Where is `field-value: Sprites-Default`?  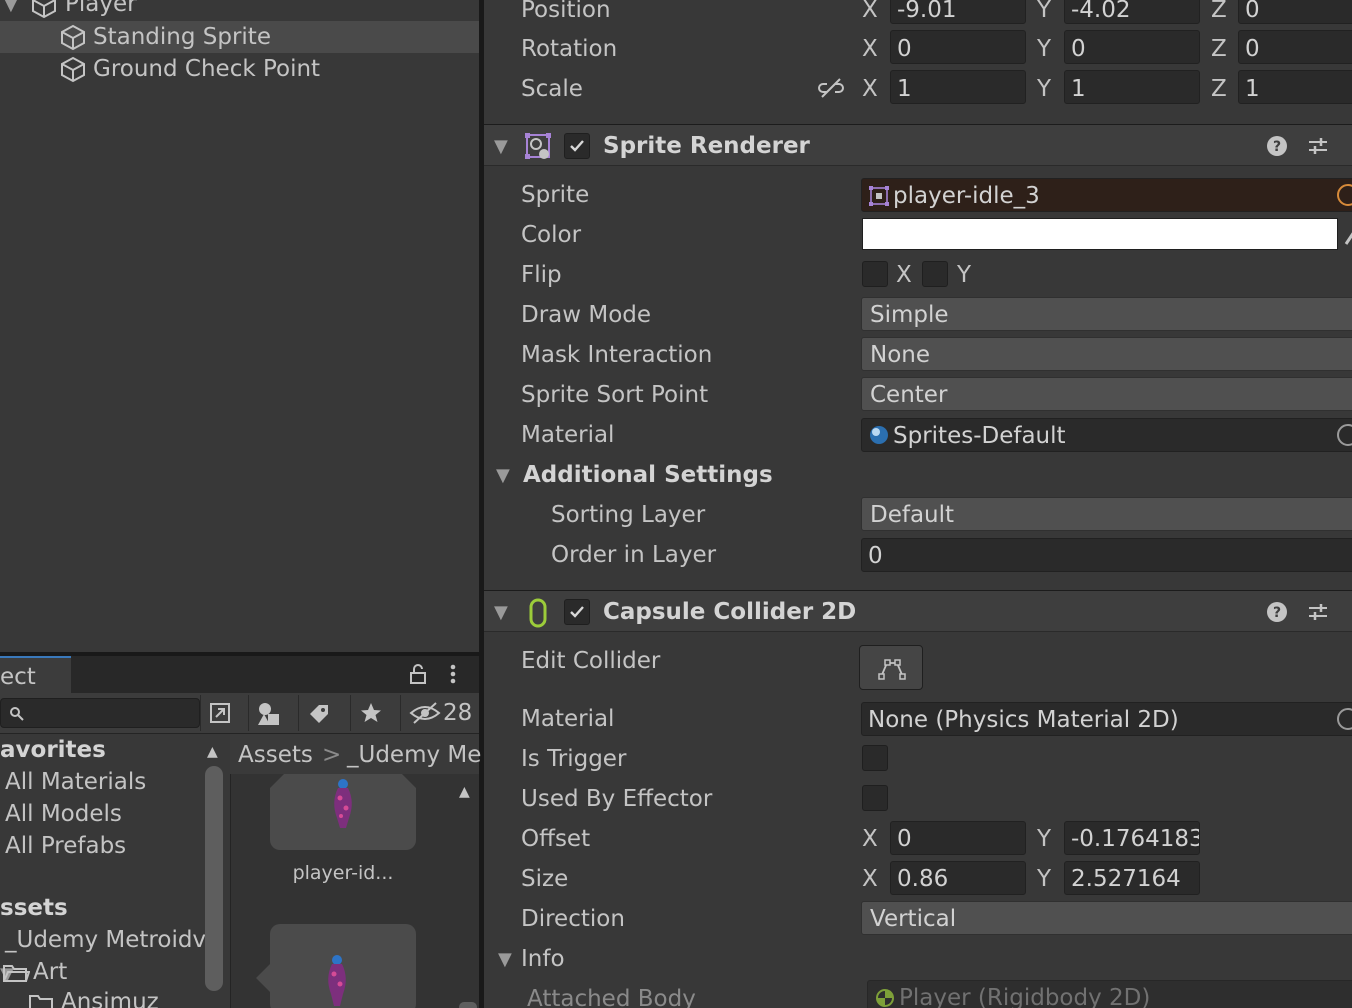
field-value: Sprites-Default is located at coordinates (979, 436).